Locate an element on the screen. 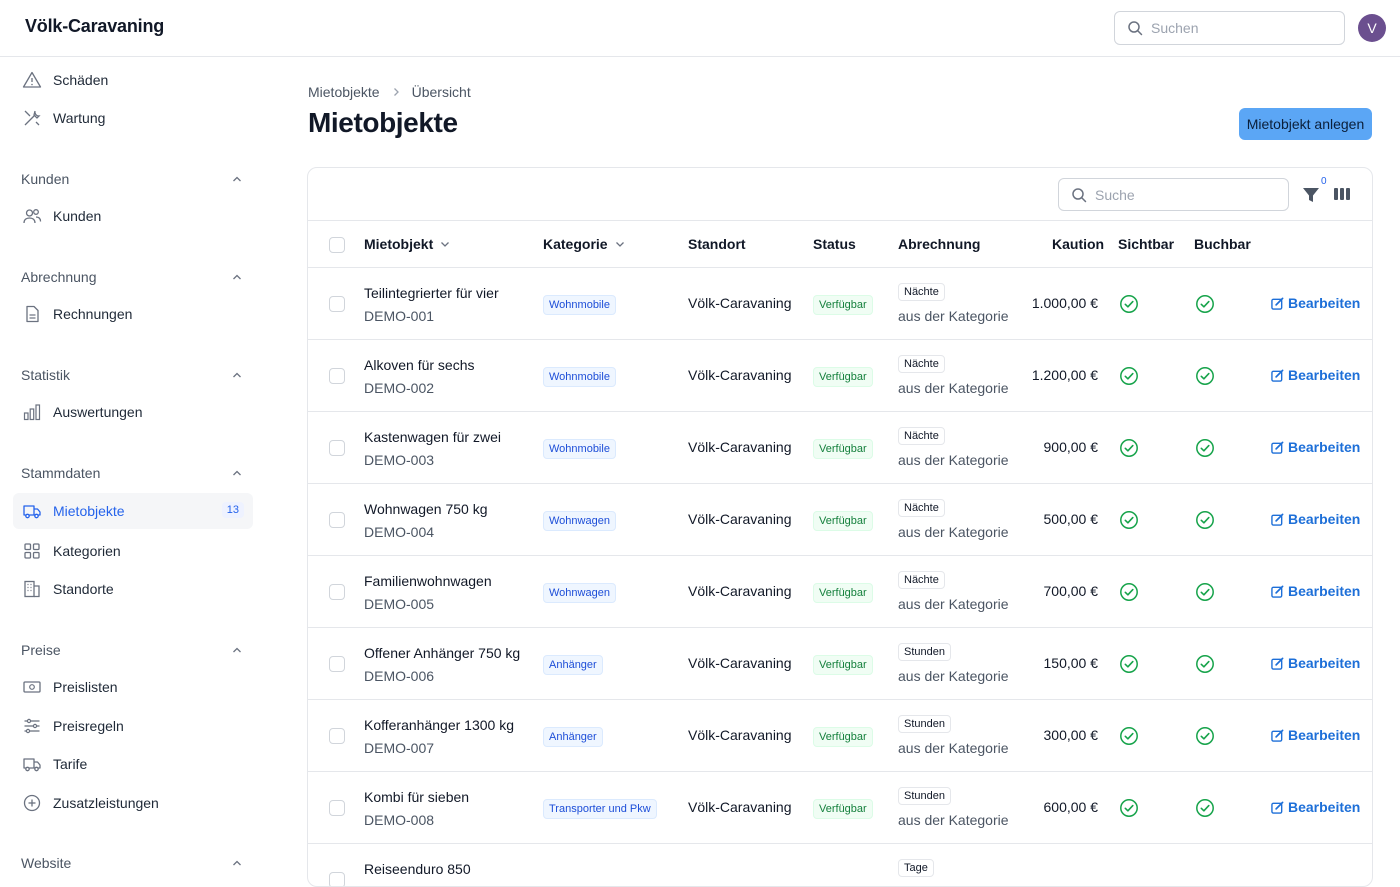 Image resolution: width=1400 pixels, height=887 pixels. mietobjekt-name: Kofferanhänger 1300 kg is located at coordinates (439, 725).